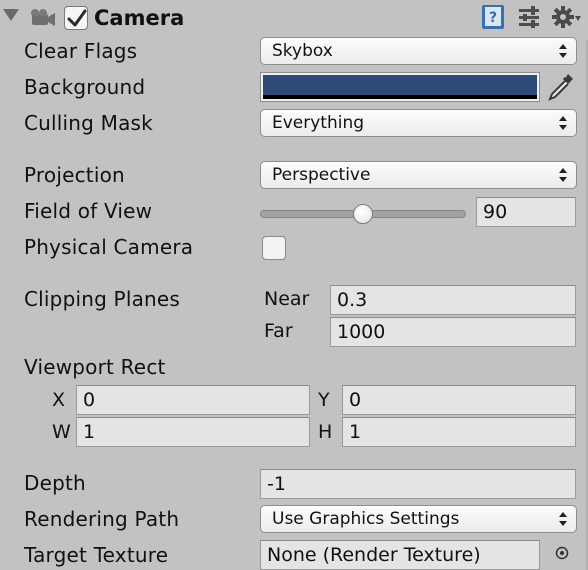 The height and width of the screenshot is (570, 588). Describe the element at coordinates (325, 432) in the screenshot. I see `viewport-h-label: H` at that location.